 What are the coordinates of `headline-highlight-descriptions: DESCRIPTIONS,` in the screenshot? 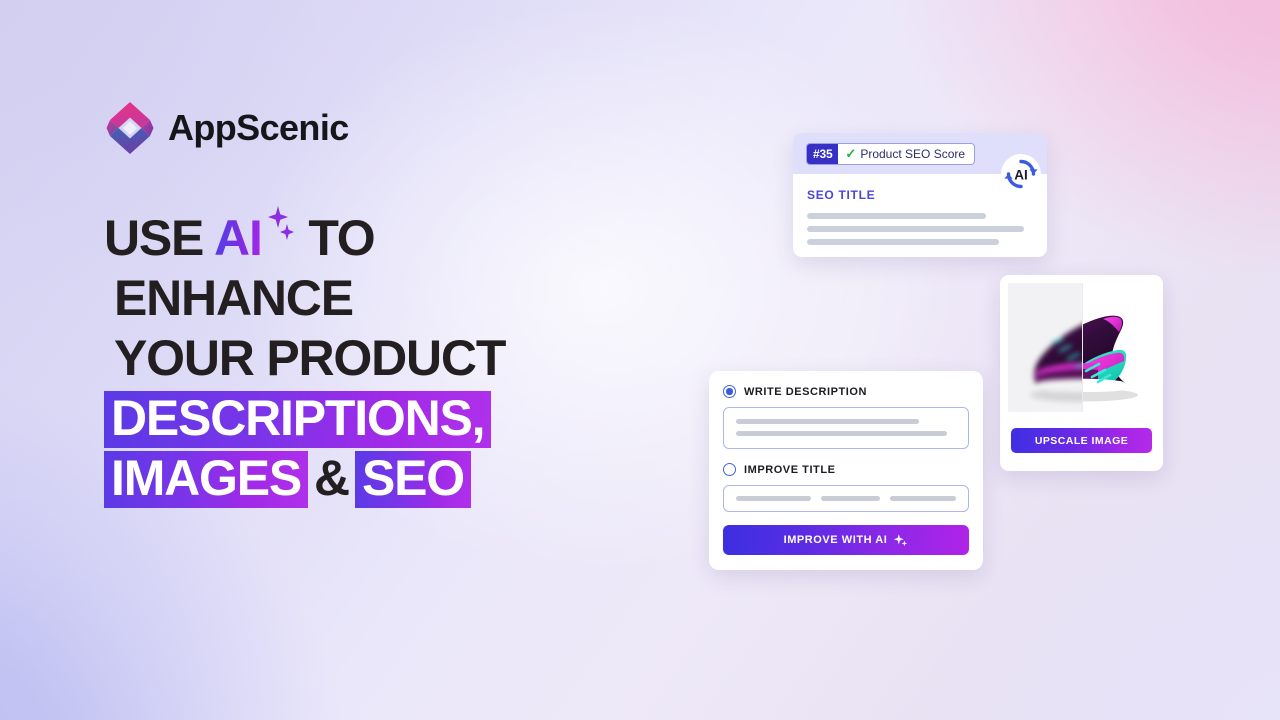 It's located at (298, 419).